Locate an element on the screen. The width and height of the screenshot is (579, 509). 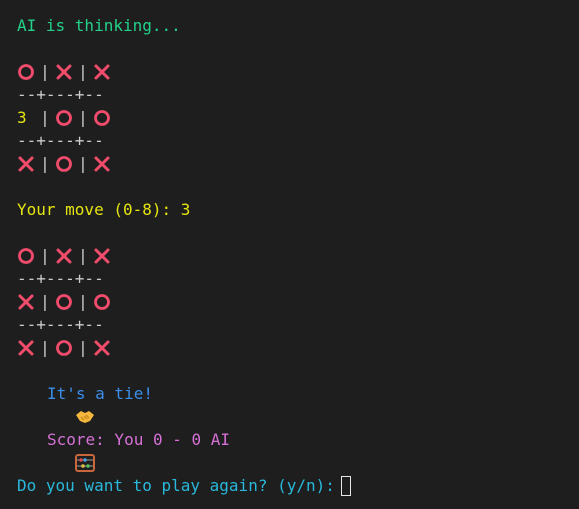
tie-message: It's a tie! is located at coordinates (100, 393).